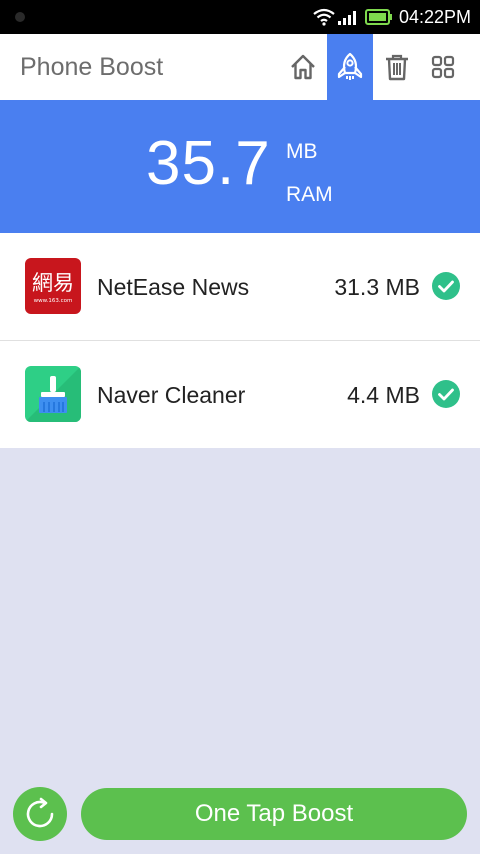 This screenshot has width=480, height=854. I want to click on home-icon, so click(303, 67).